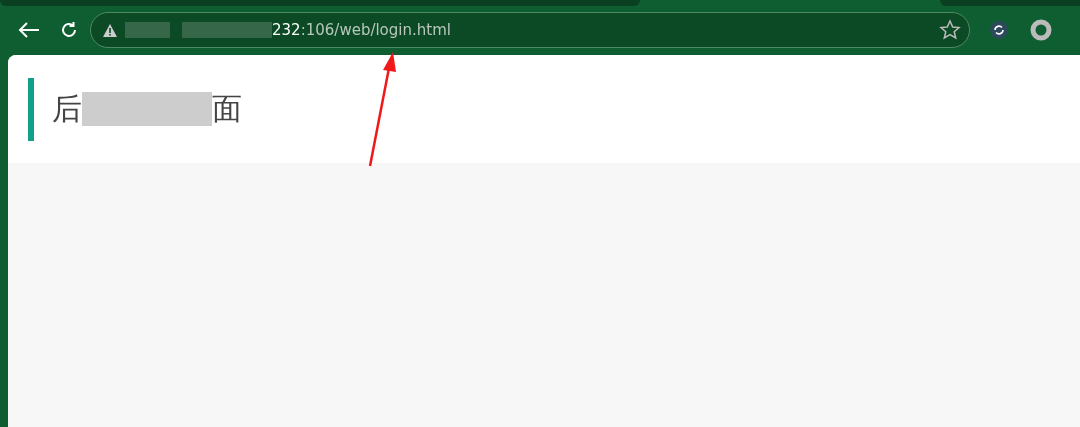 The width and height of the screenshot is (1080, 427). Describe the element at coordinates (530, 30) in the screenshot. I see `address-bar: 232:106/web/login.html` at that location.